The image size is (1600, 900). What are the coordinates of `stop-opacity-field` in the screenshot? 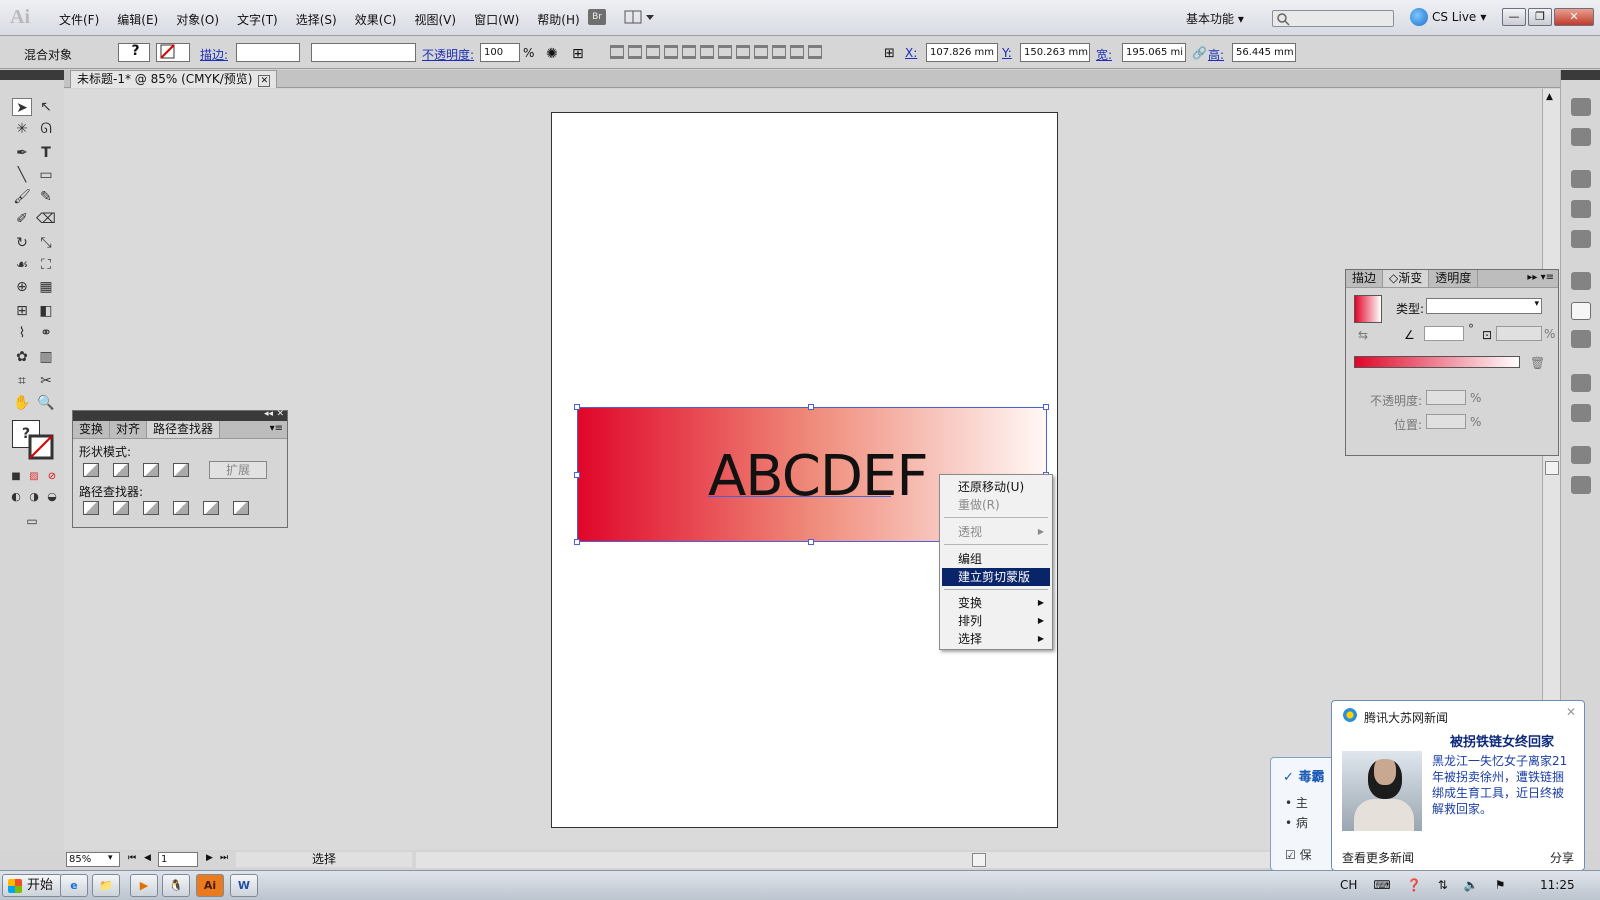 It's located at (1446, 397).